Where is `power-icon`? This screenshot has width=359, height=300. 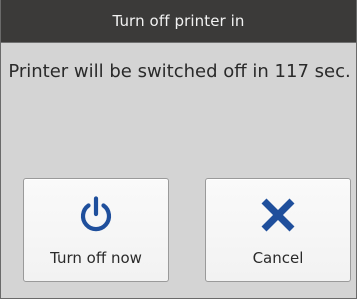
power-icon is located at coordinates (96, 214).